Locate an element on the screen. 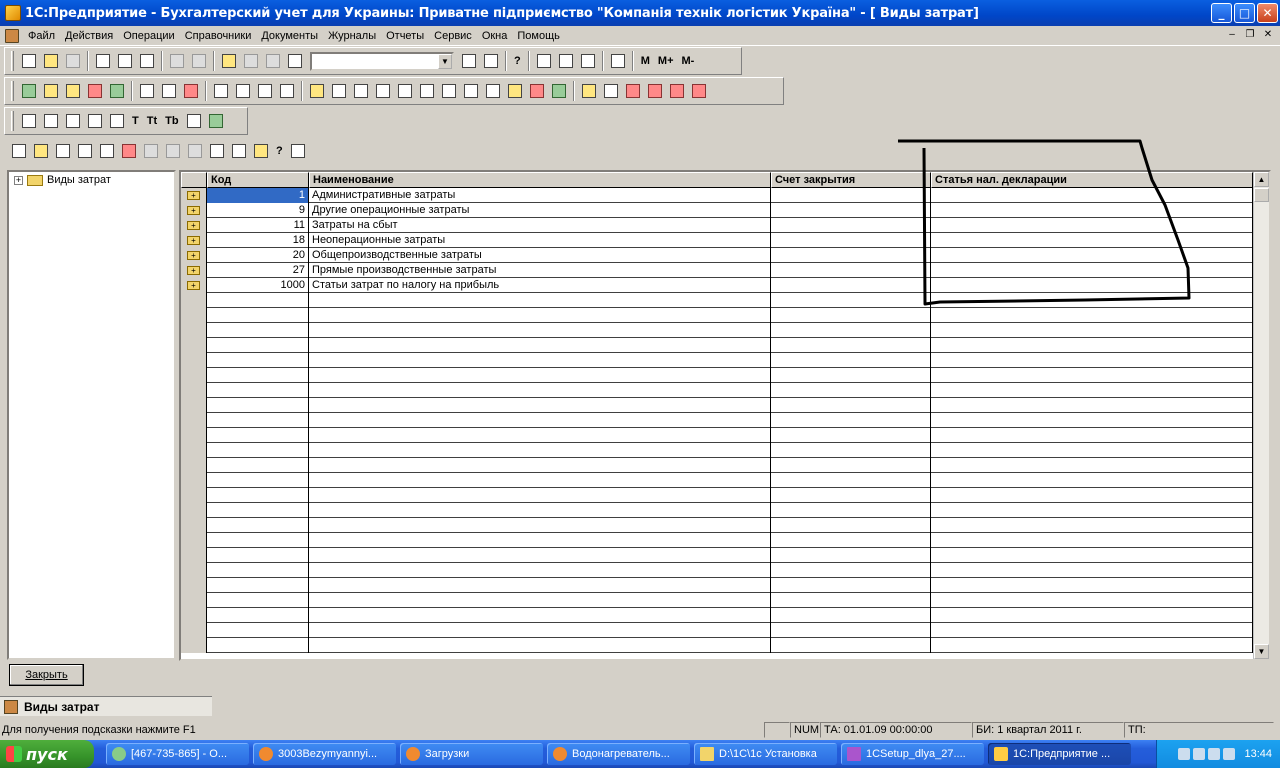  header-name: Наименование is located at coordinates (540, 180).